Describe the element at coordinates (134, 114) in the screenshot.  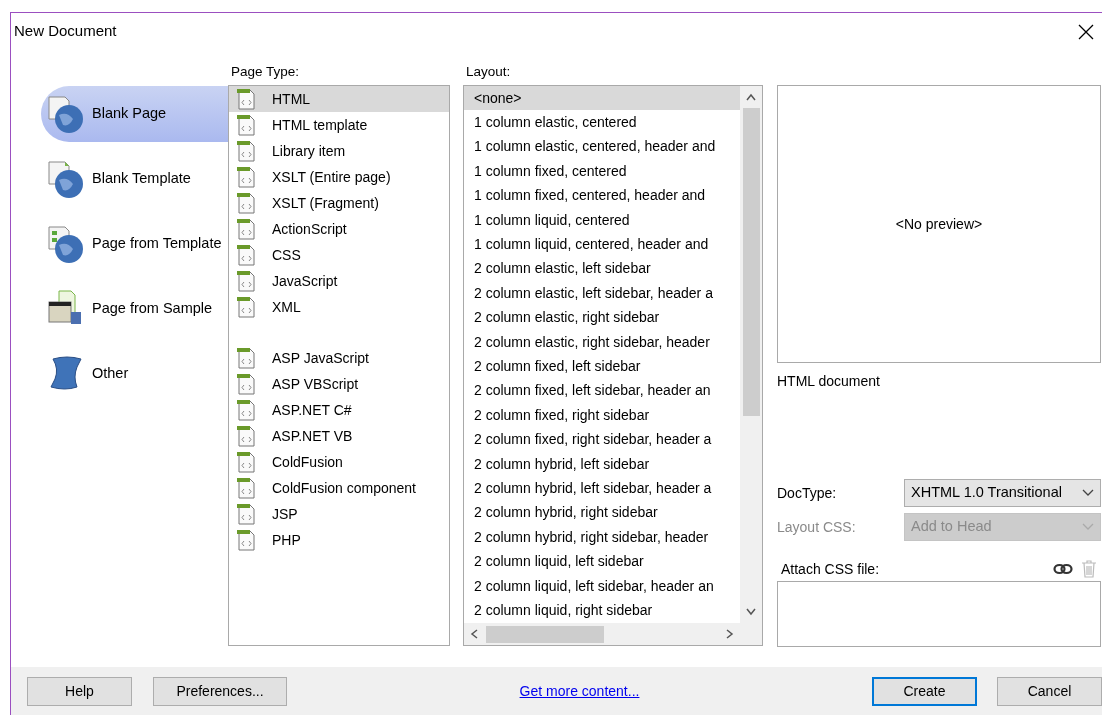
I see `category-item: Blank Page` at that location.